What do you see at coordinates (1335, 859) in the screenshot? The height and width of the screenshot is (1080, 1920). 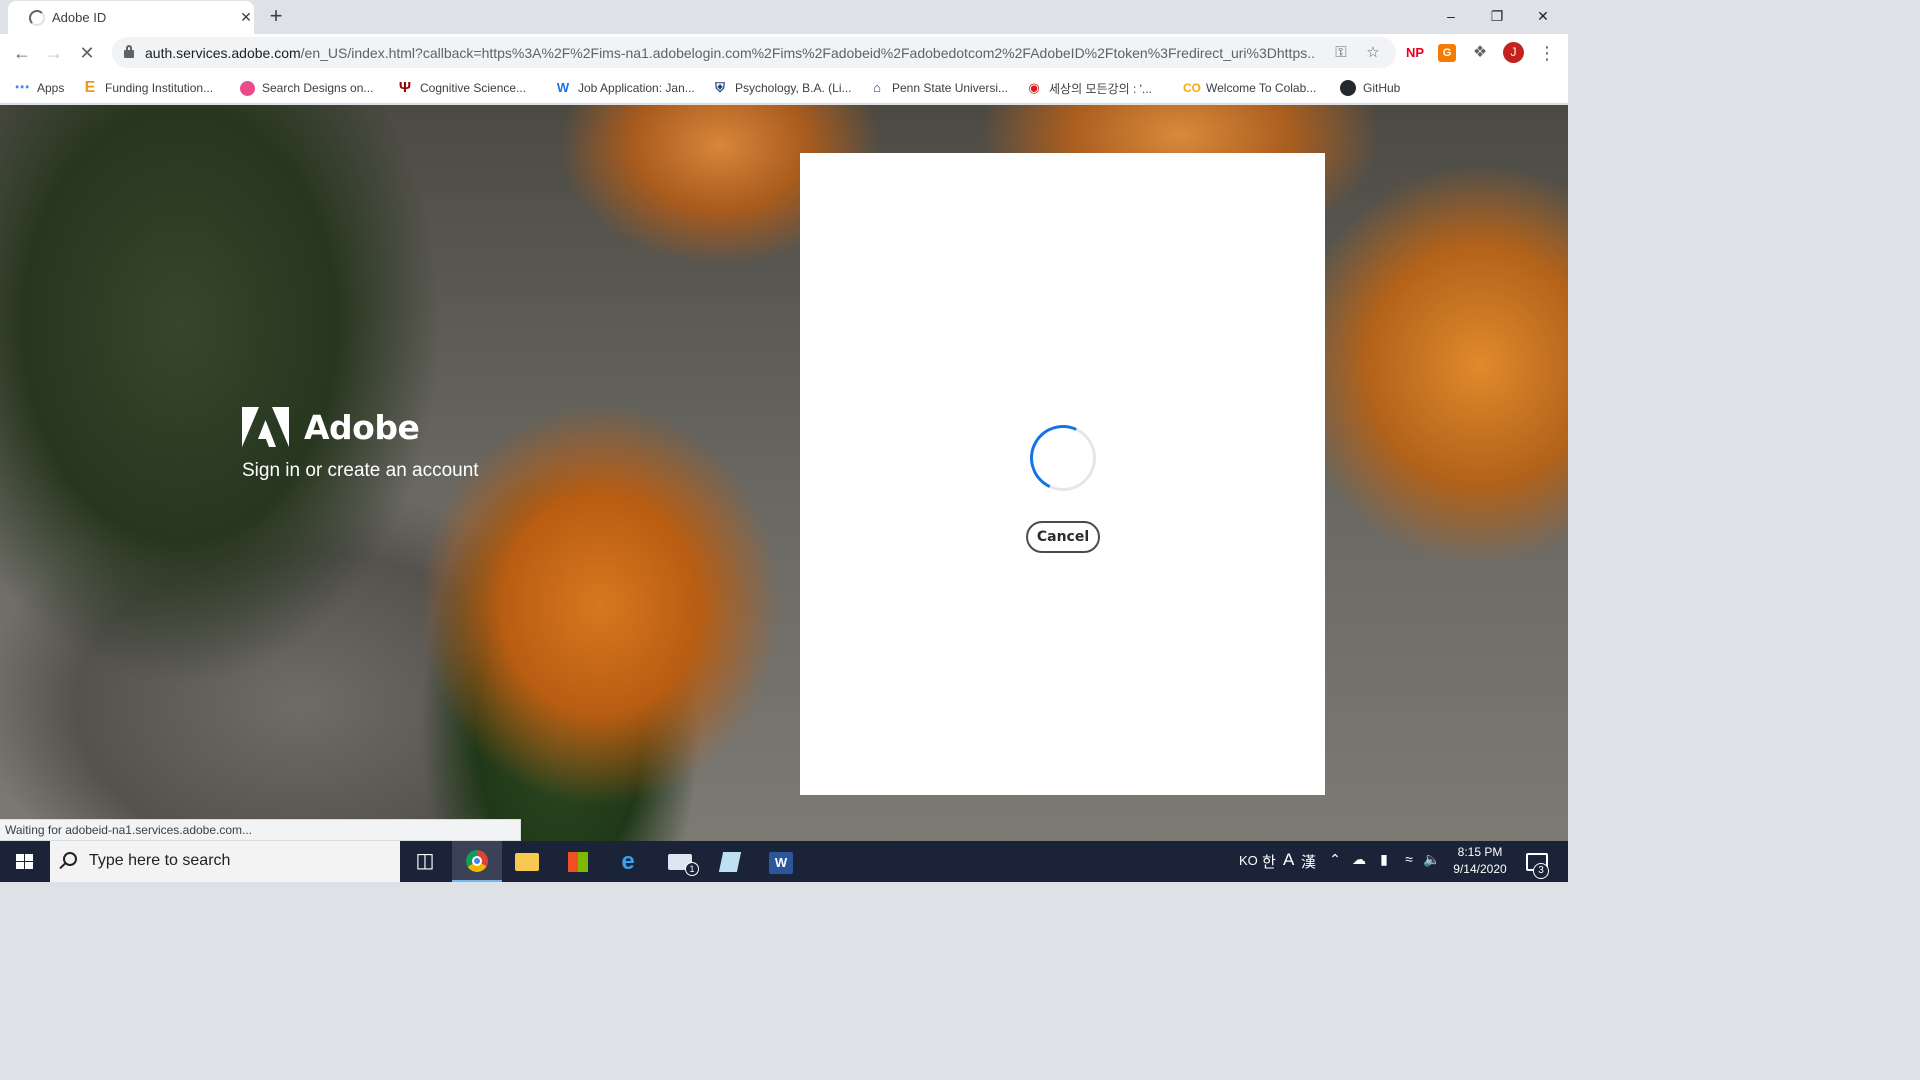 I see `show-hidden-icons-chevron-icon: ⌃` at bounding box center [1335, 859].